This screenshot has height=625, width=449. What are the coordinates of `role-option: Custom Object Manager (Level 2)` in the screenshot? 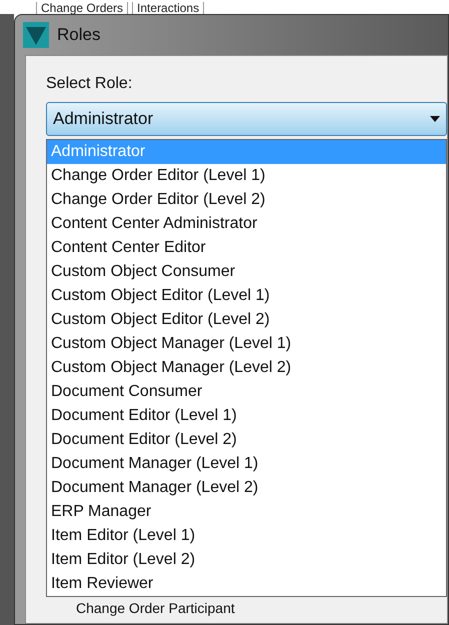 It's located at (246, 368).